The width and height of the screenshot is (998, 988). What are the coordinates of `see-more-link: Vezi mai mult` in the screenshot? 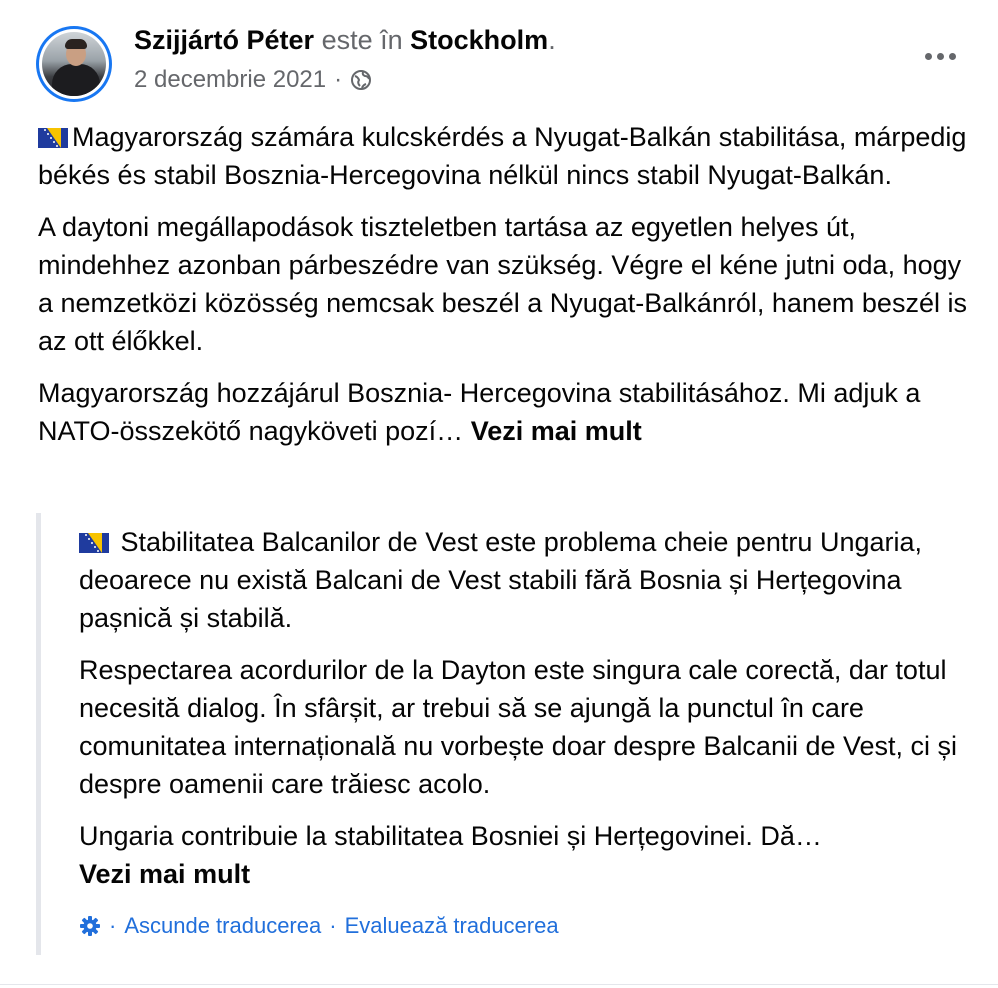 It's located at (556, 431).